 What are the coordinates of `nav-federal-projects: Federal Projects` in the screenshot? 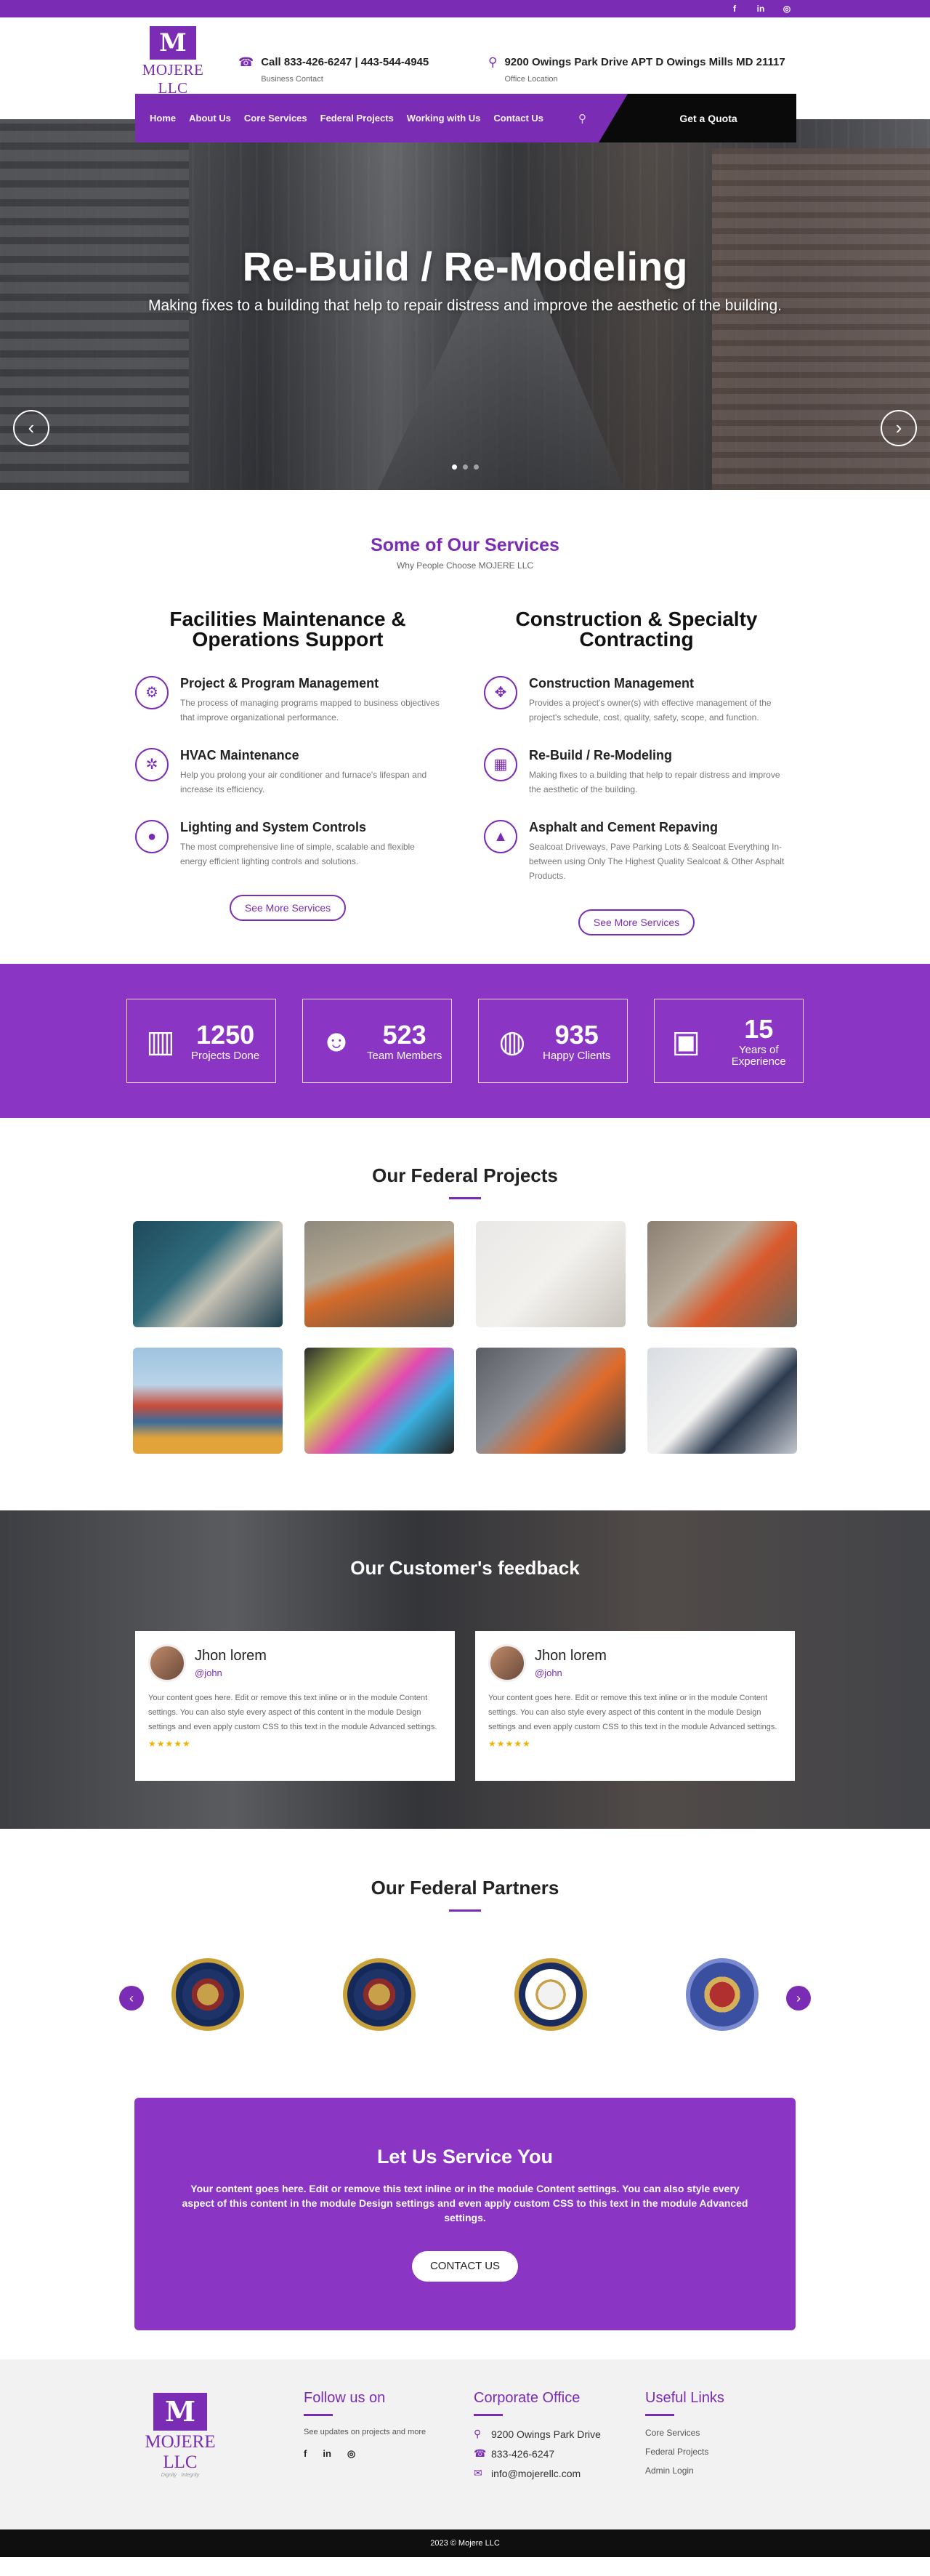 It's located at (357, 118).